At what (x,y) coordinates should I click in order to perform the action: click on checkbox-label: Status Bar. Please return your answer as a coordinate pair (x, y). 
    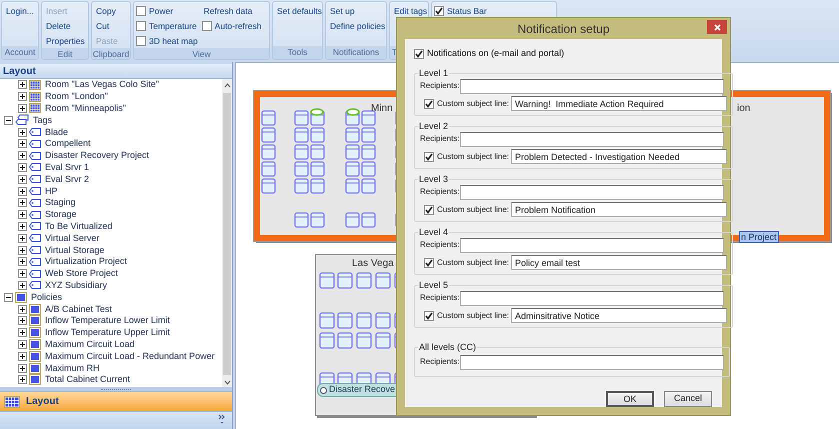
    Looking at the image, I should click on (467, 11).